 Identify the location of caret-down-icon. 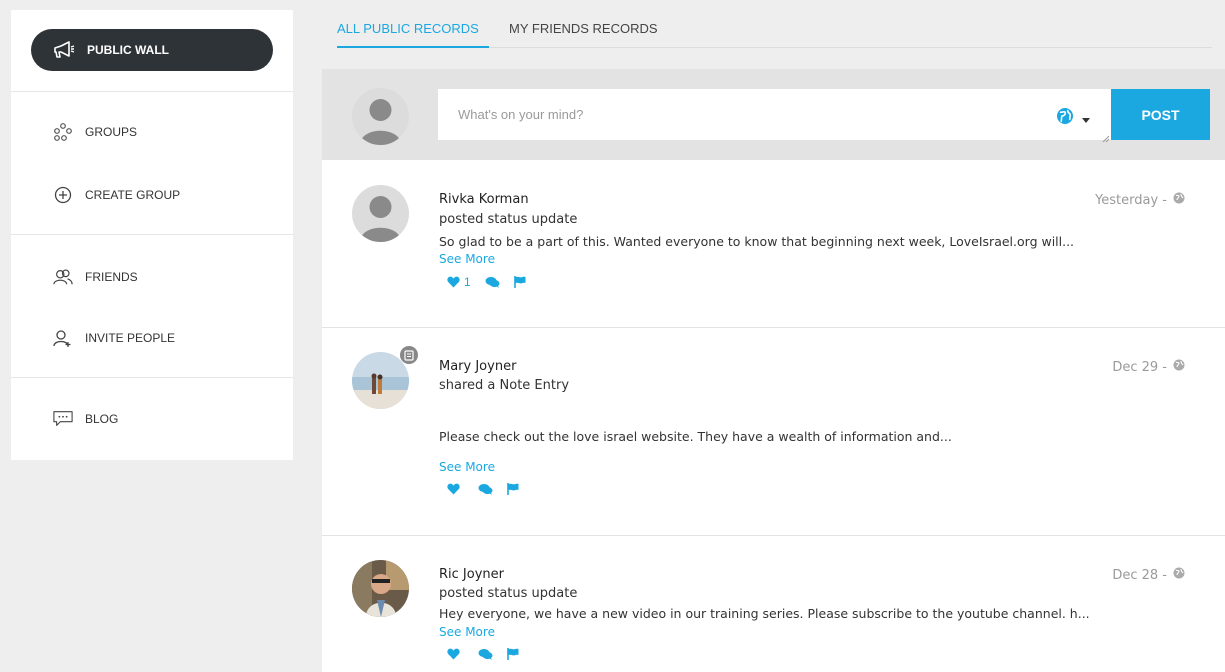
(1086, 119).